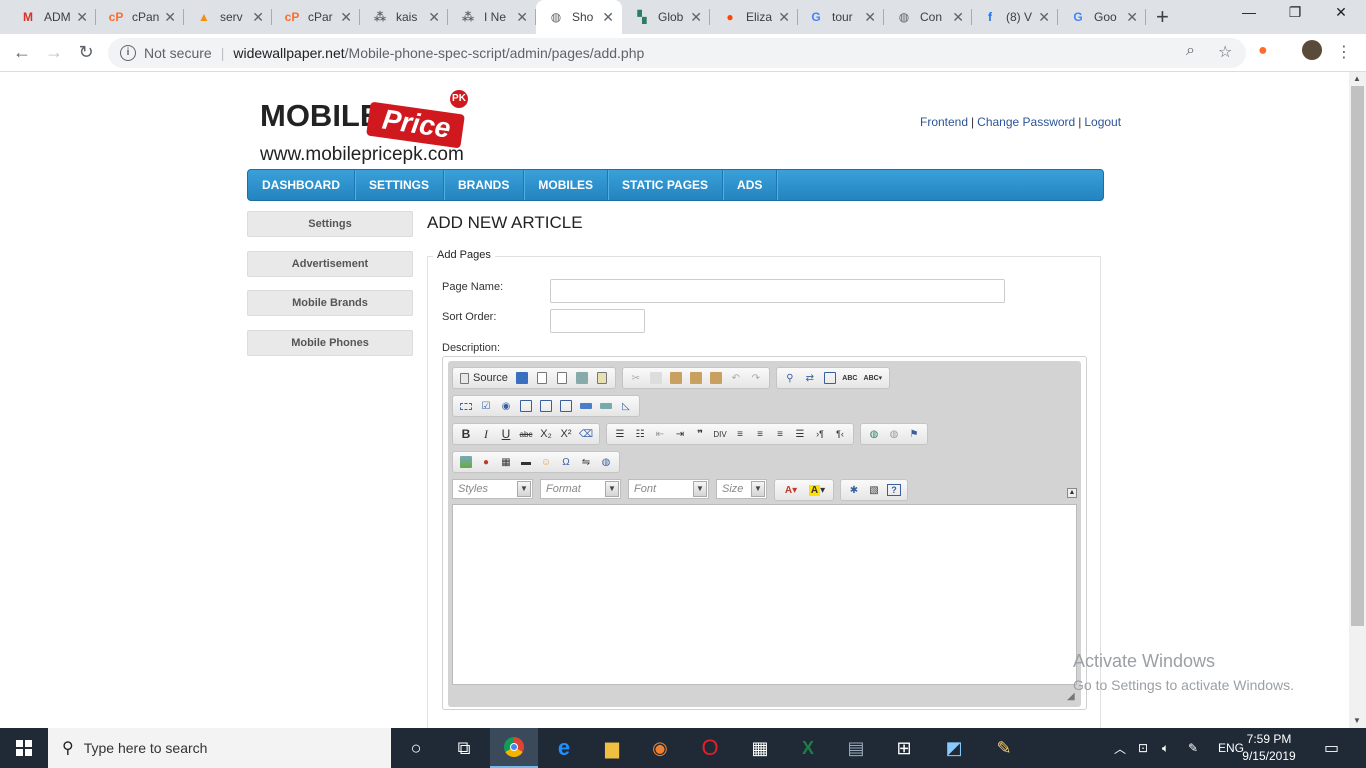 The height and width of the screenshot is (768, 1366). What do you see at coordinates (1014, 17) in the screenshot?
I see `browser-tab: f (8) V ✕` at bounding box center [1014, 17].